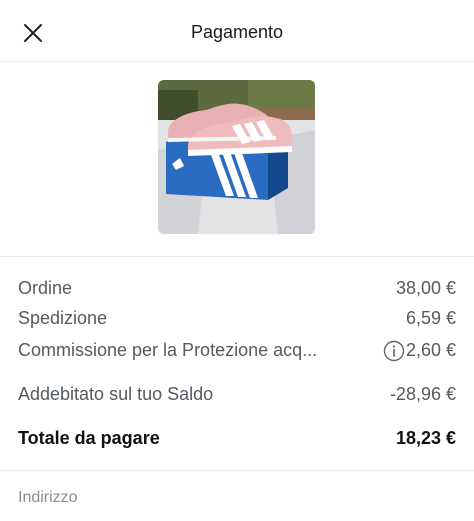 The image size is (474, 521). I want to click on balance-value: -28,96 €, so click(422, 394).